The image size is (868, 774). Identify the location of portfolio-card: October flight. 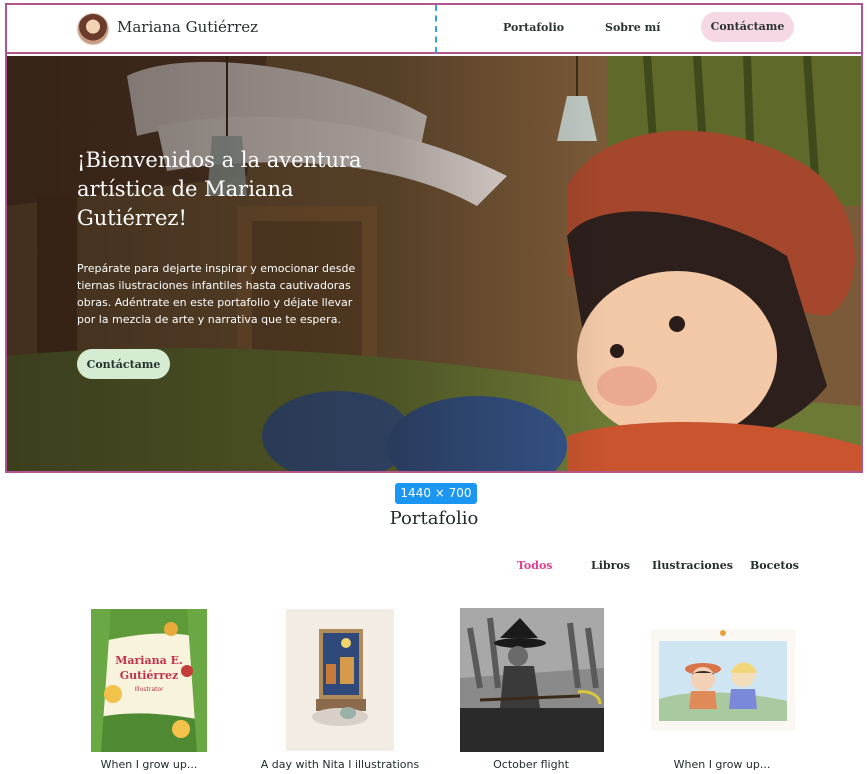
(531, 687).